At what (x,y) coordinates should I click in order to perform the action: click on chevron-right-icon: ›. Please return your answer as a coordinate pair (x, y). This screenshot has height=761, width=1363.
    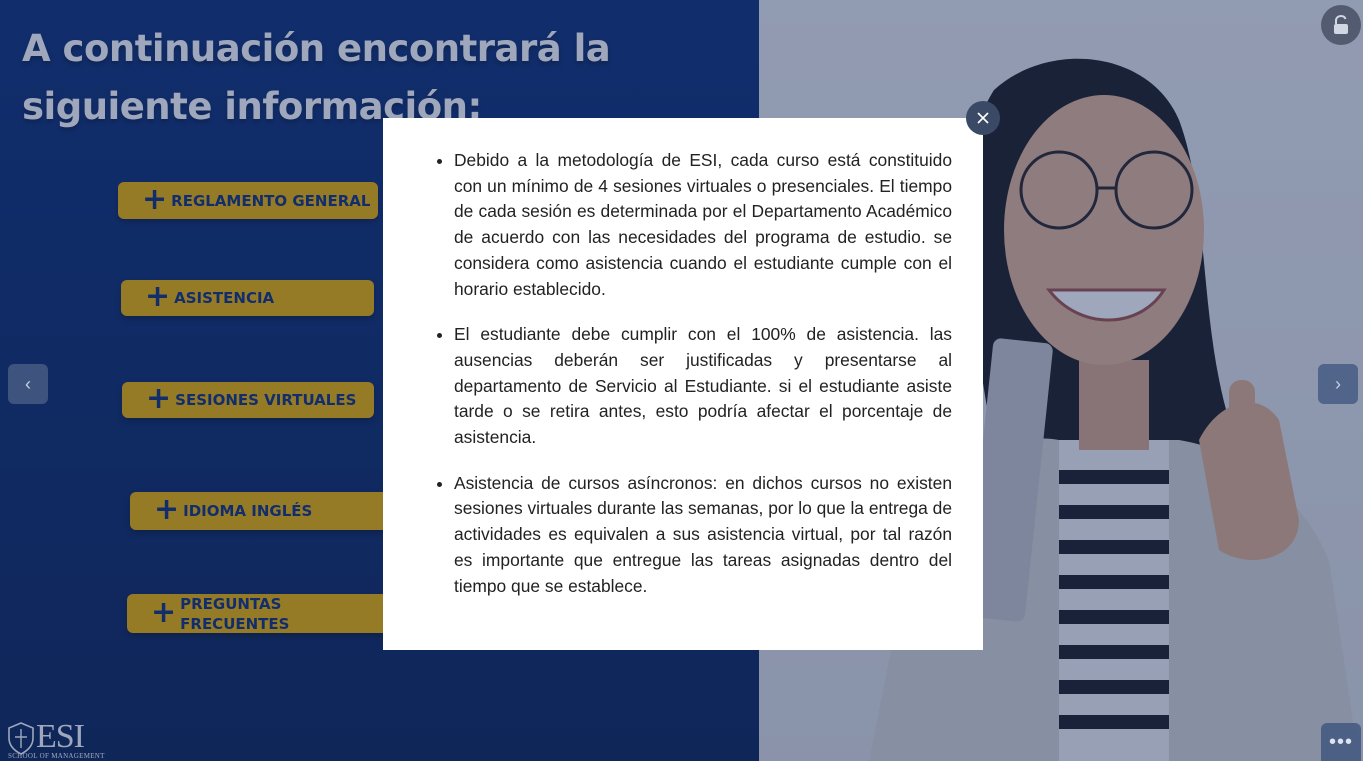
    Looking at the image, I should click on (1338, 383).